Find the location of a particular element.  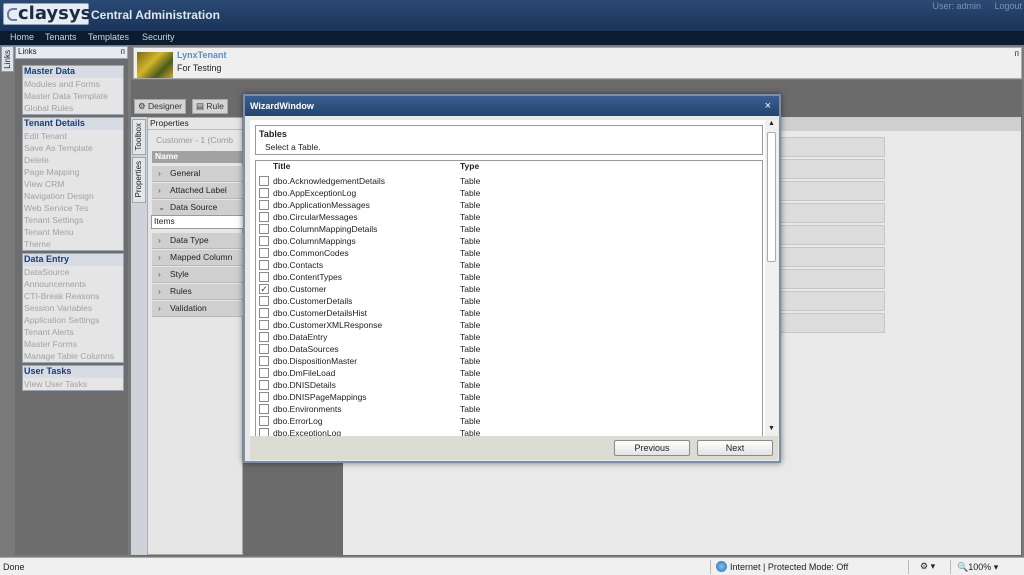

scroll-down-icon: ▼ is located at coordinates (771, 428).